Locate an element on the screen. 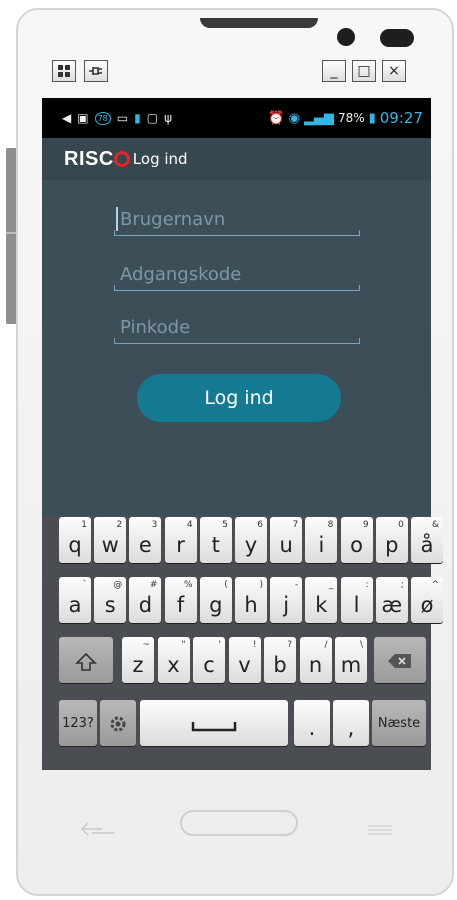  username-field is located at coordinates (237, 220).